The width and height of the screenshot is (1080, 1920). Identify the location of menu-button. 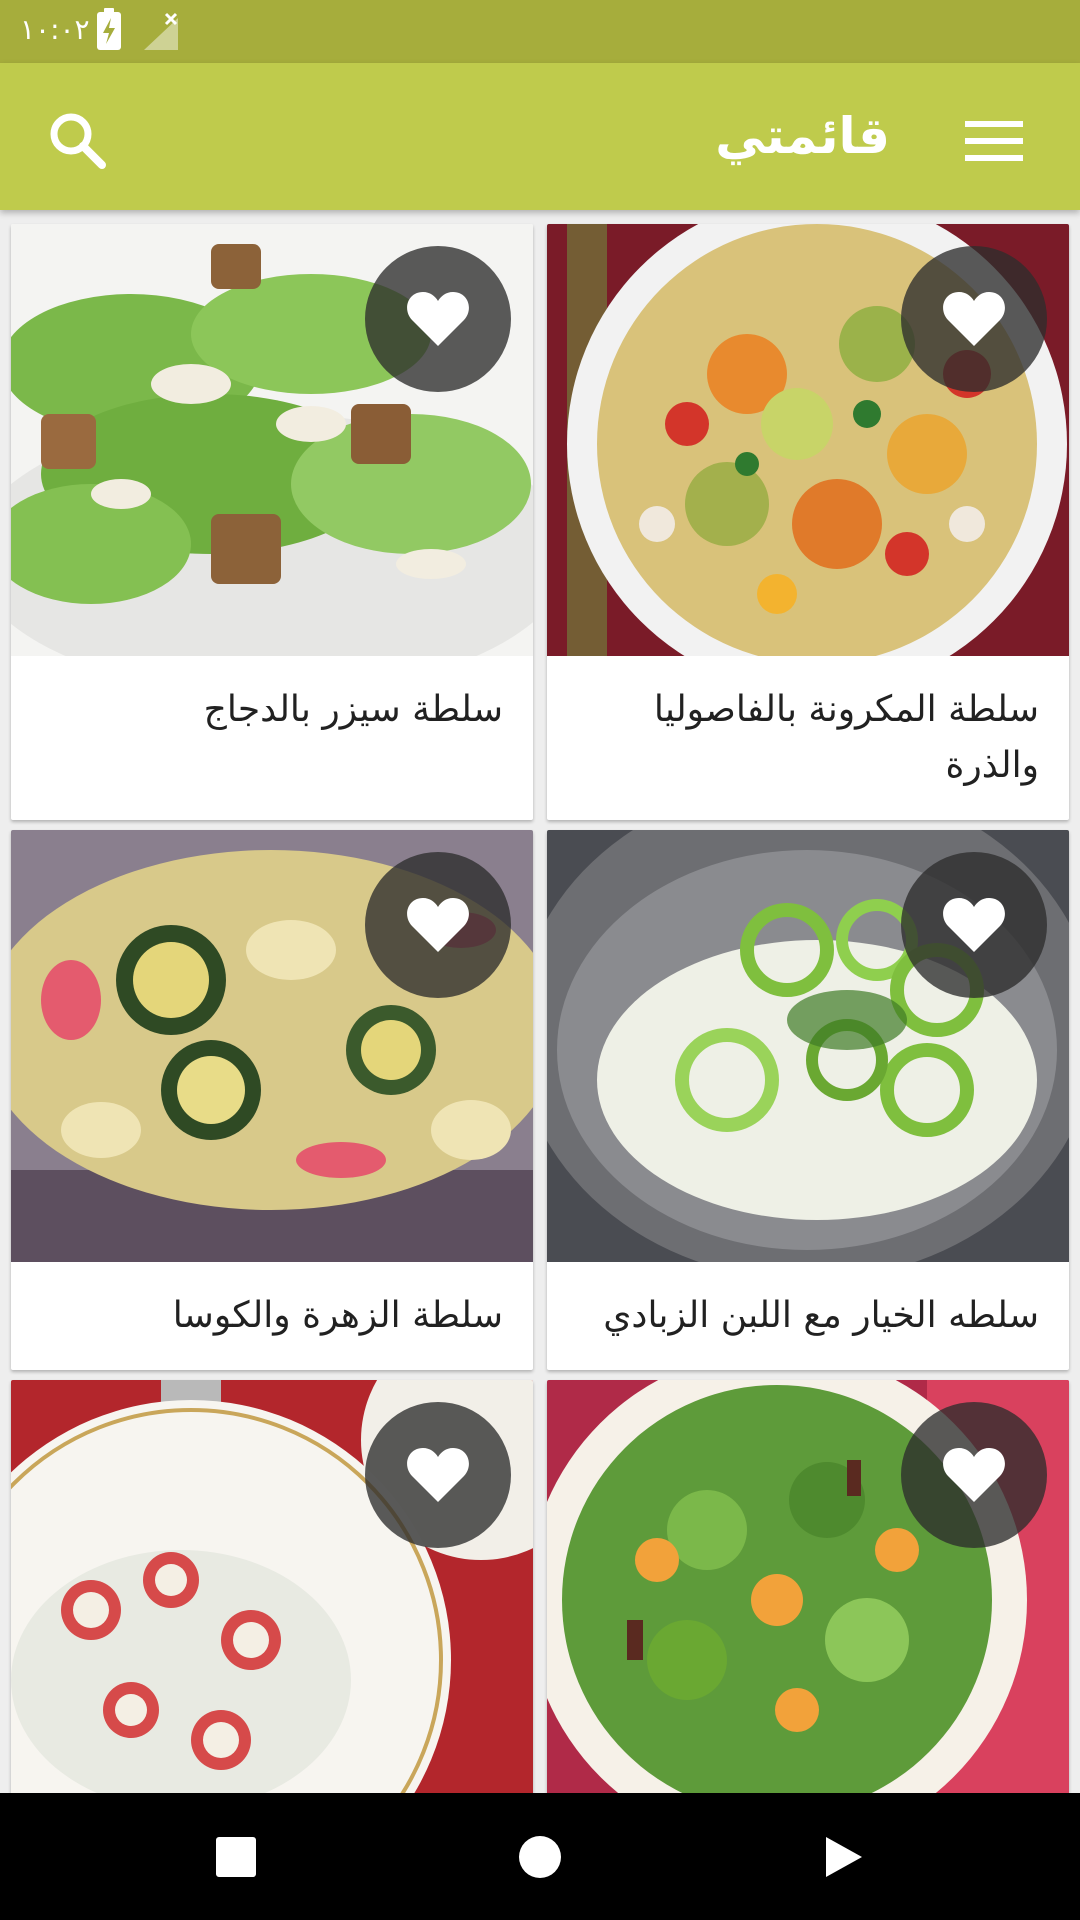
(994, 141).